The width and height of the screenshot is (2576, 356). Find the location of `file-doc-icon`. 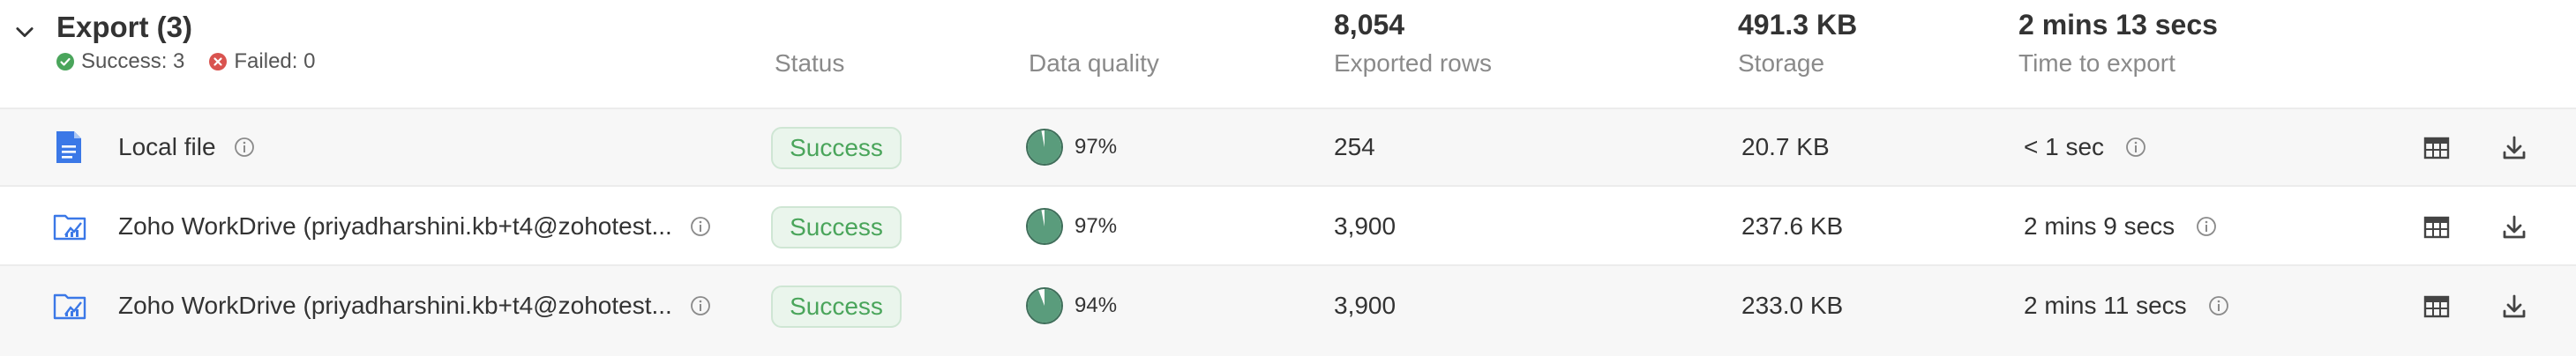

file-doc-icon is located at coordinates (69, 147).